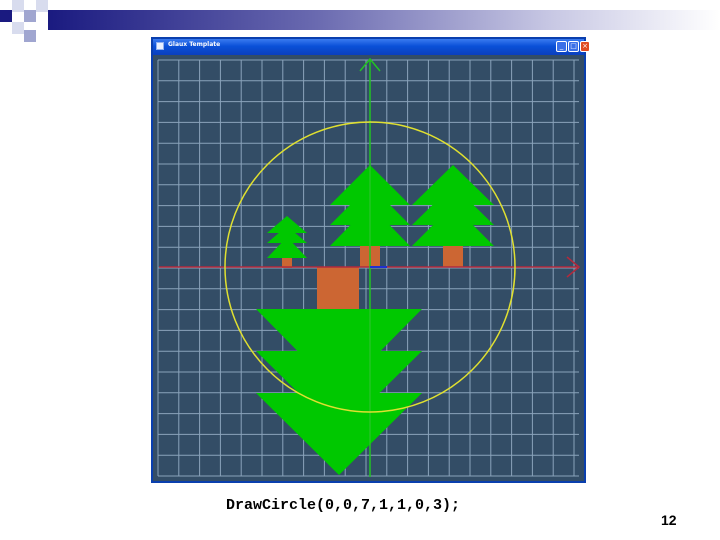 This screenshot has height=540, width=720. I want to click on close-button: ×, so click(585, 46).